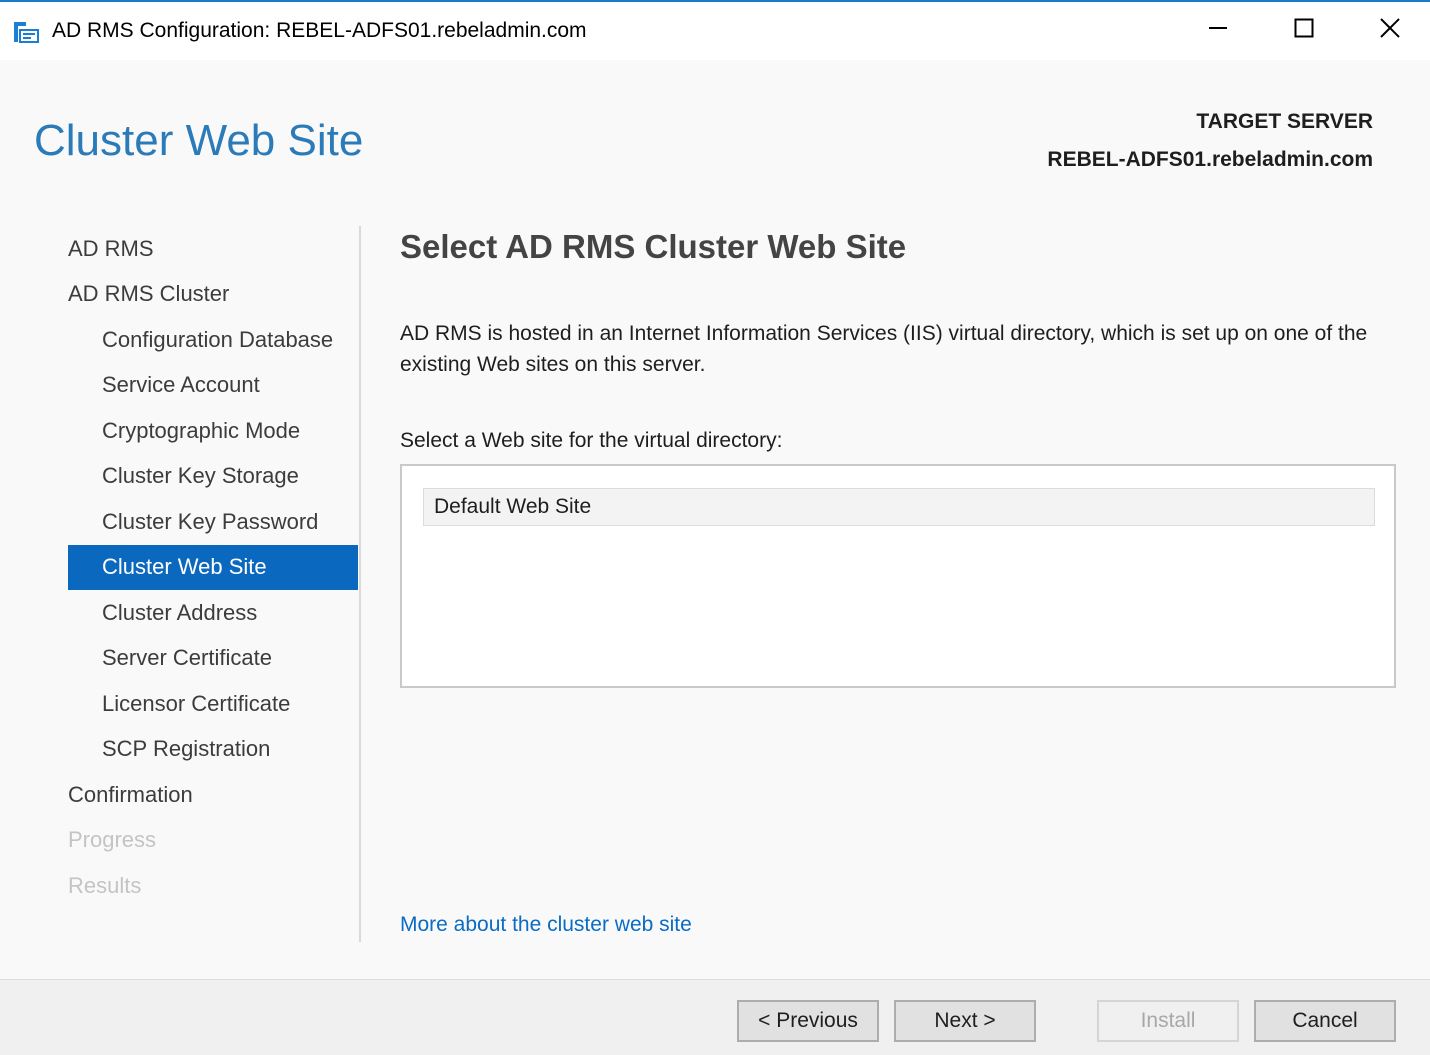  What do you see at coordinates (808, 1021) in the screenshot?
I see `previous-button: < Previous` at bounding box center [808, 1021].